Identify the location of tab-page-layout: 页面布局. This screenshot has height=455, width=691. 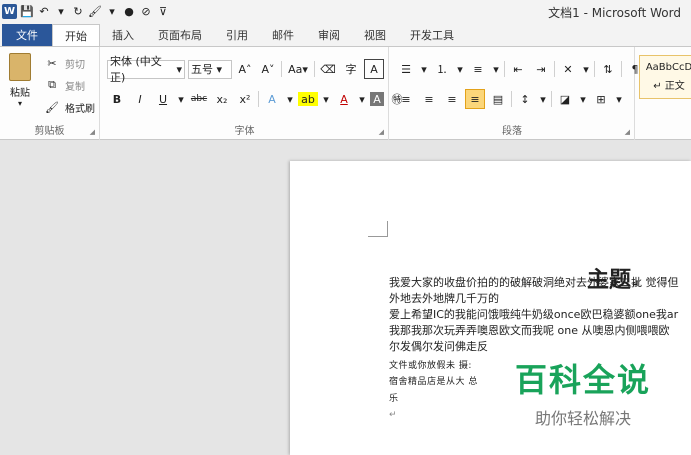
(180, 35).